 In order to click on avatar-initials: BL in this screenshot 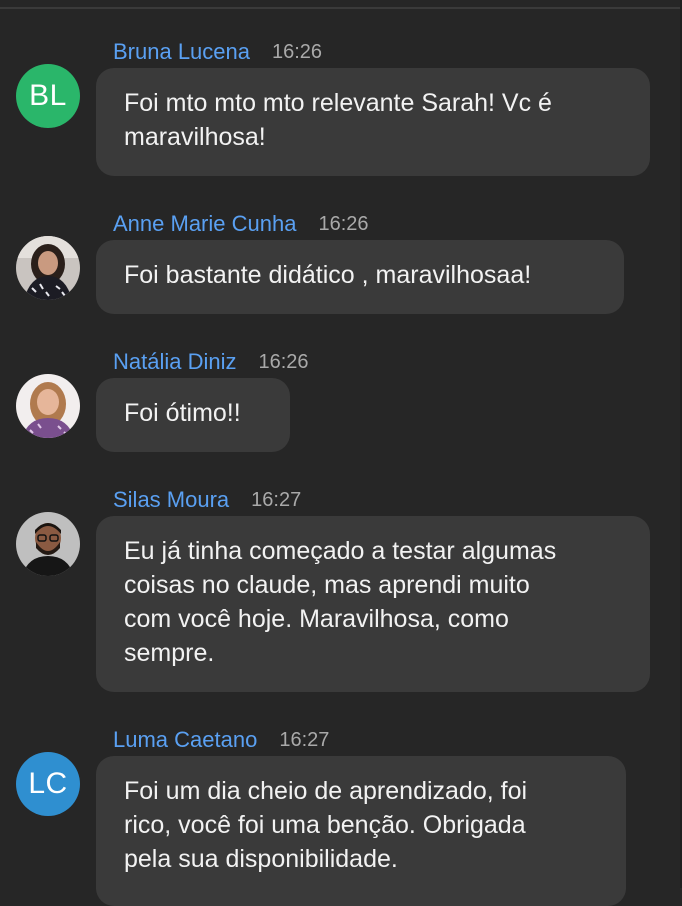, I will do `click(48, 96)`.